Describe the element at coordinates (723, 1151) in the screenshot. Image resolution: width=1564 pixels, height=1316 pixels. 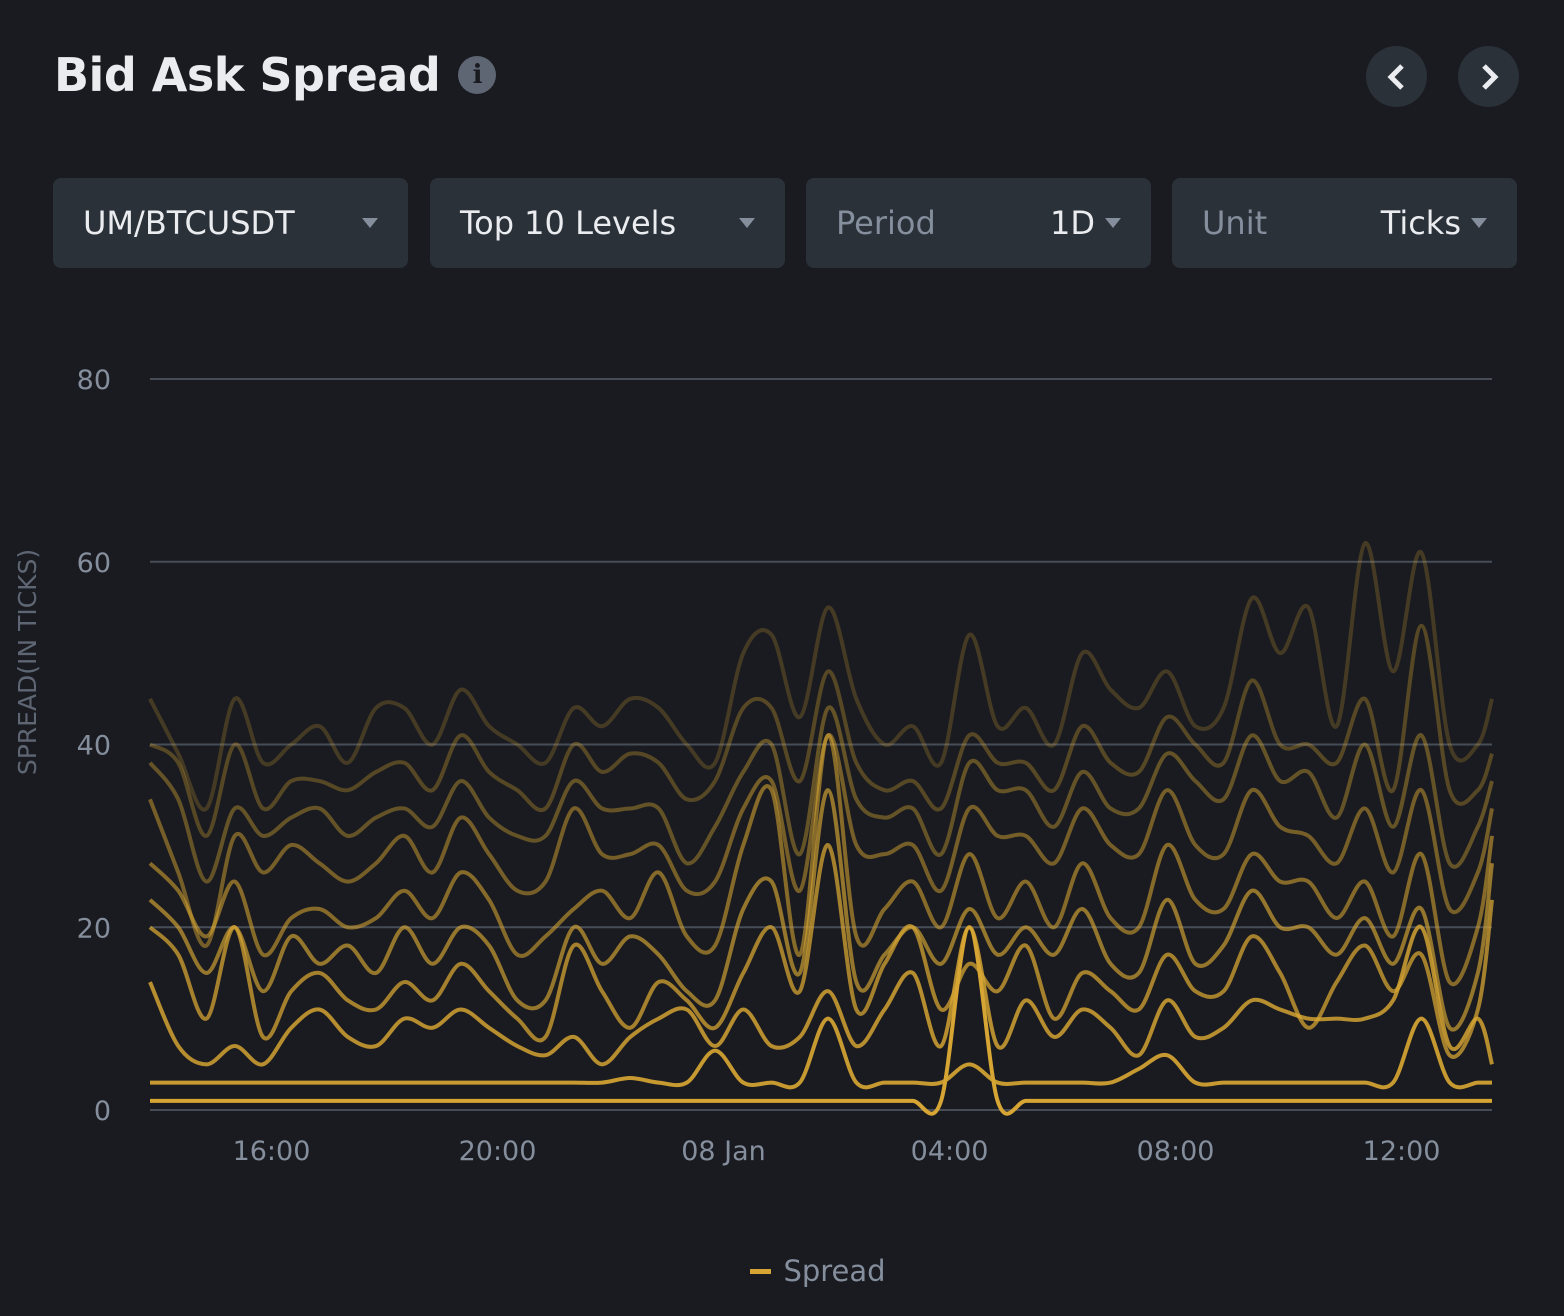
I see `x-tick-label: 08 Jan` at that location.